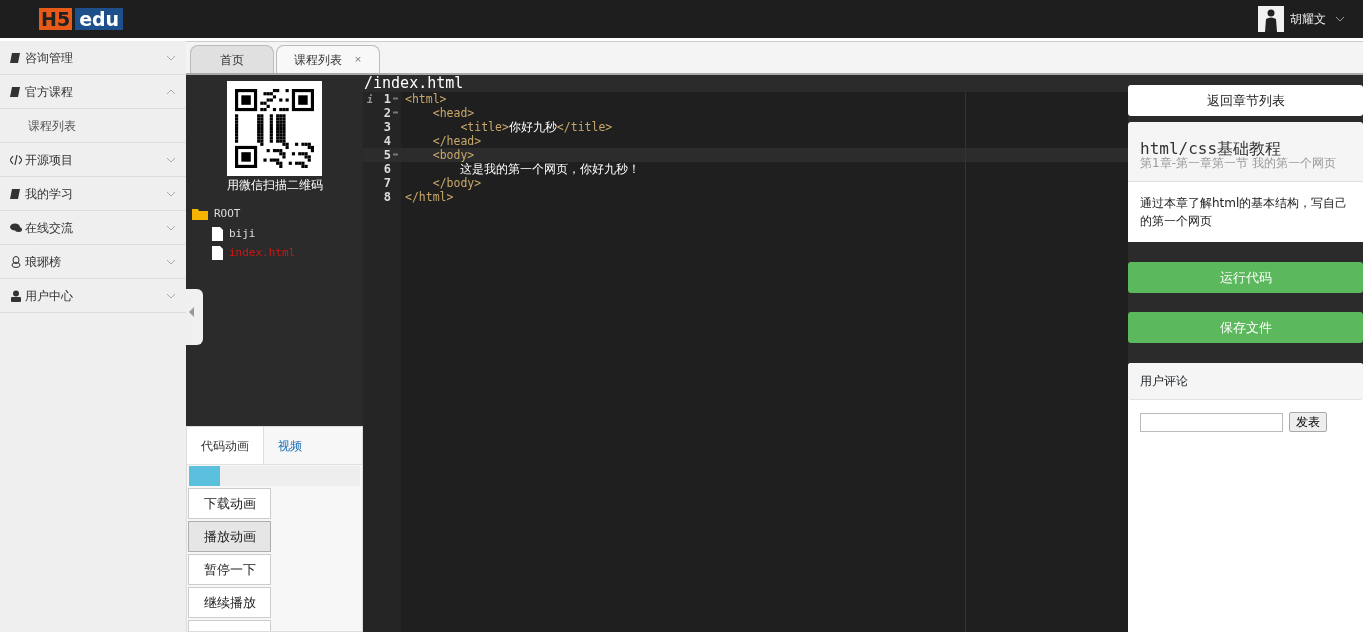 The image size is (1363, 635). Describe the element at coordinates (457, 183) in the screenshot. I see `code-line: </body>` at that location.